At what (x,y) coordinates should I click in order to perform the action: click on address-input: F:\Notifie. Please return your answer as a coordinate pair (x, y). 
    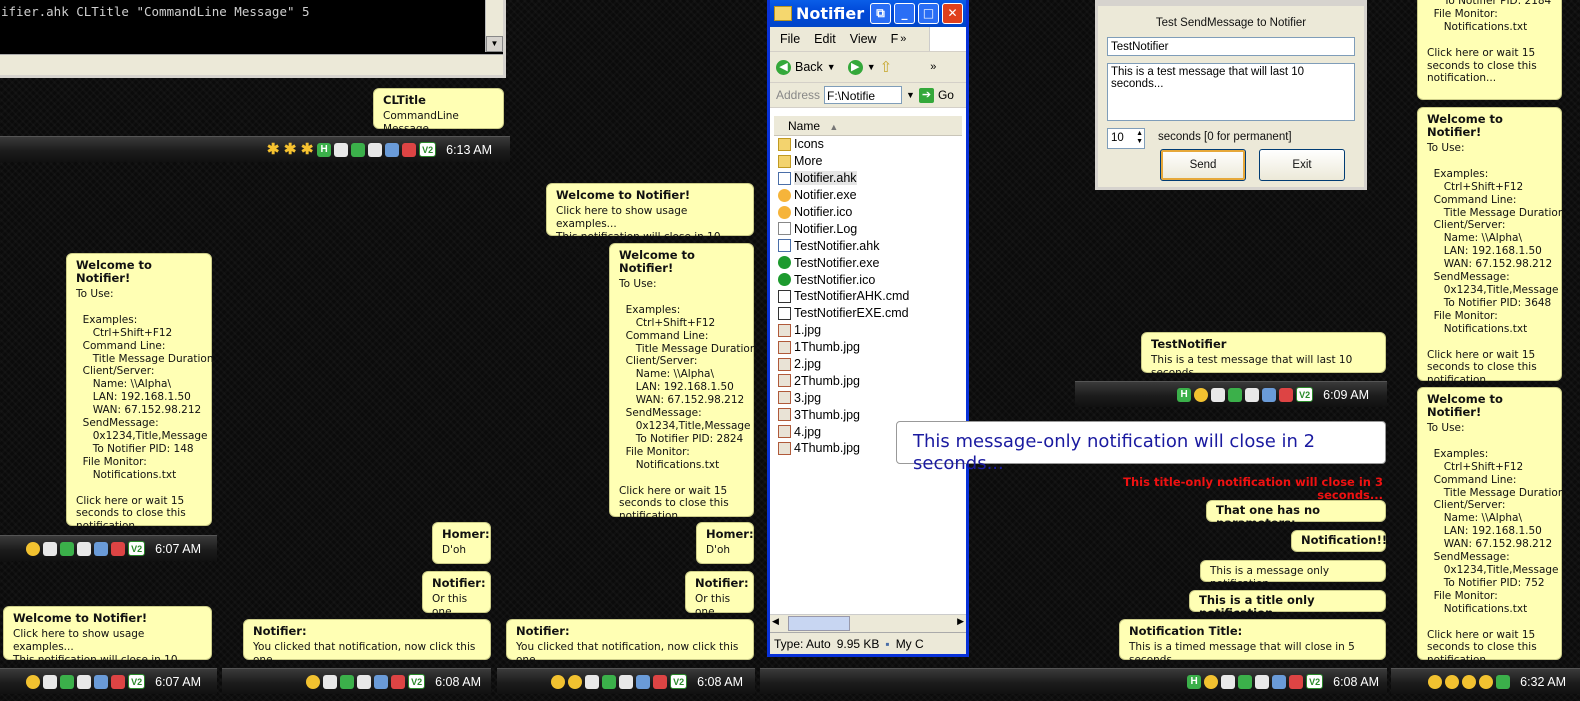
    Looking at the image, I should click on (863, 95).